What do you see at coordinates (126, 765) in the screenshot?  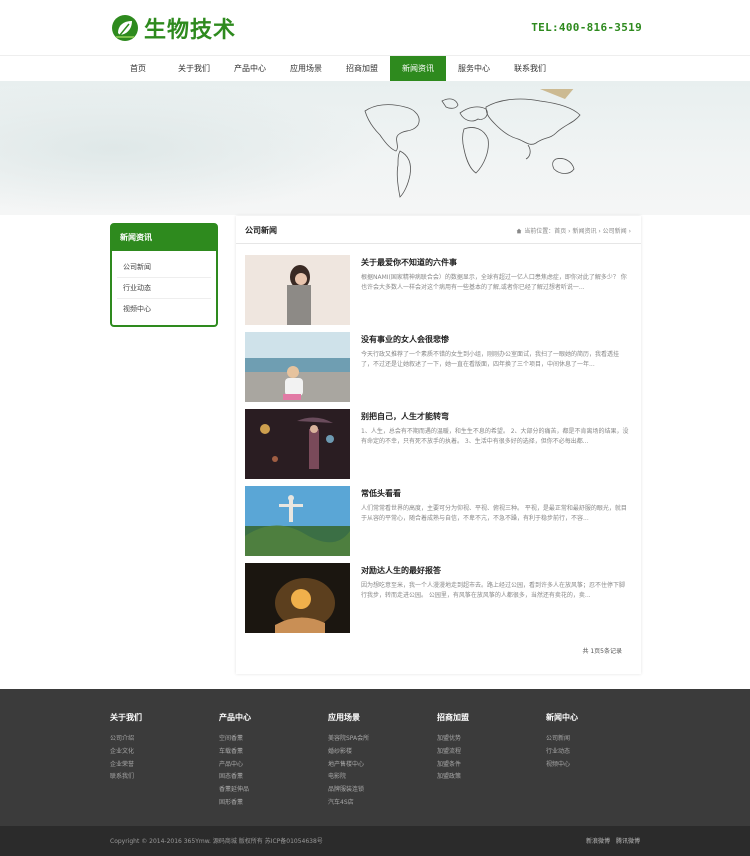 I see `footer-link: 企业荣誉` at bounding box center [126, 765].